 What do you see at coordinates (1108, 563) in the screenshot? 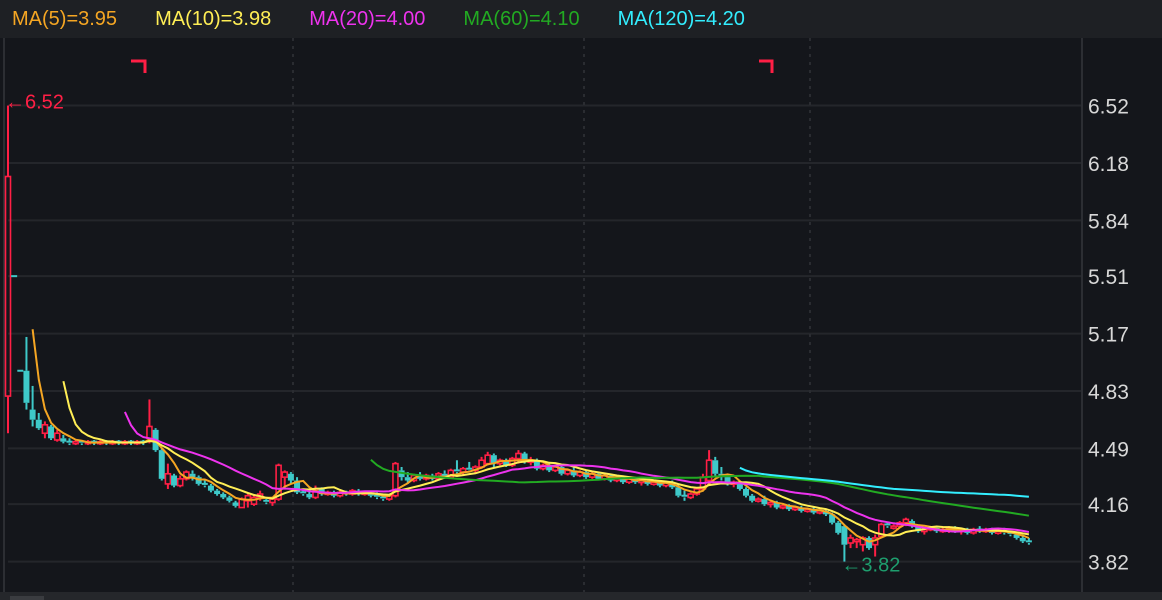
I see `y-tick-label: 3.82` at bounding box center [1108, 563].